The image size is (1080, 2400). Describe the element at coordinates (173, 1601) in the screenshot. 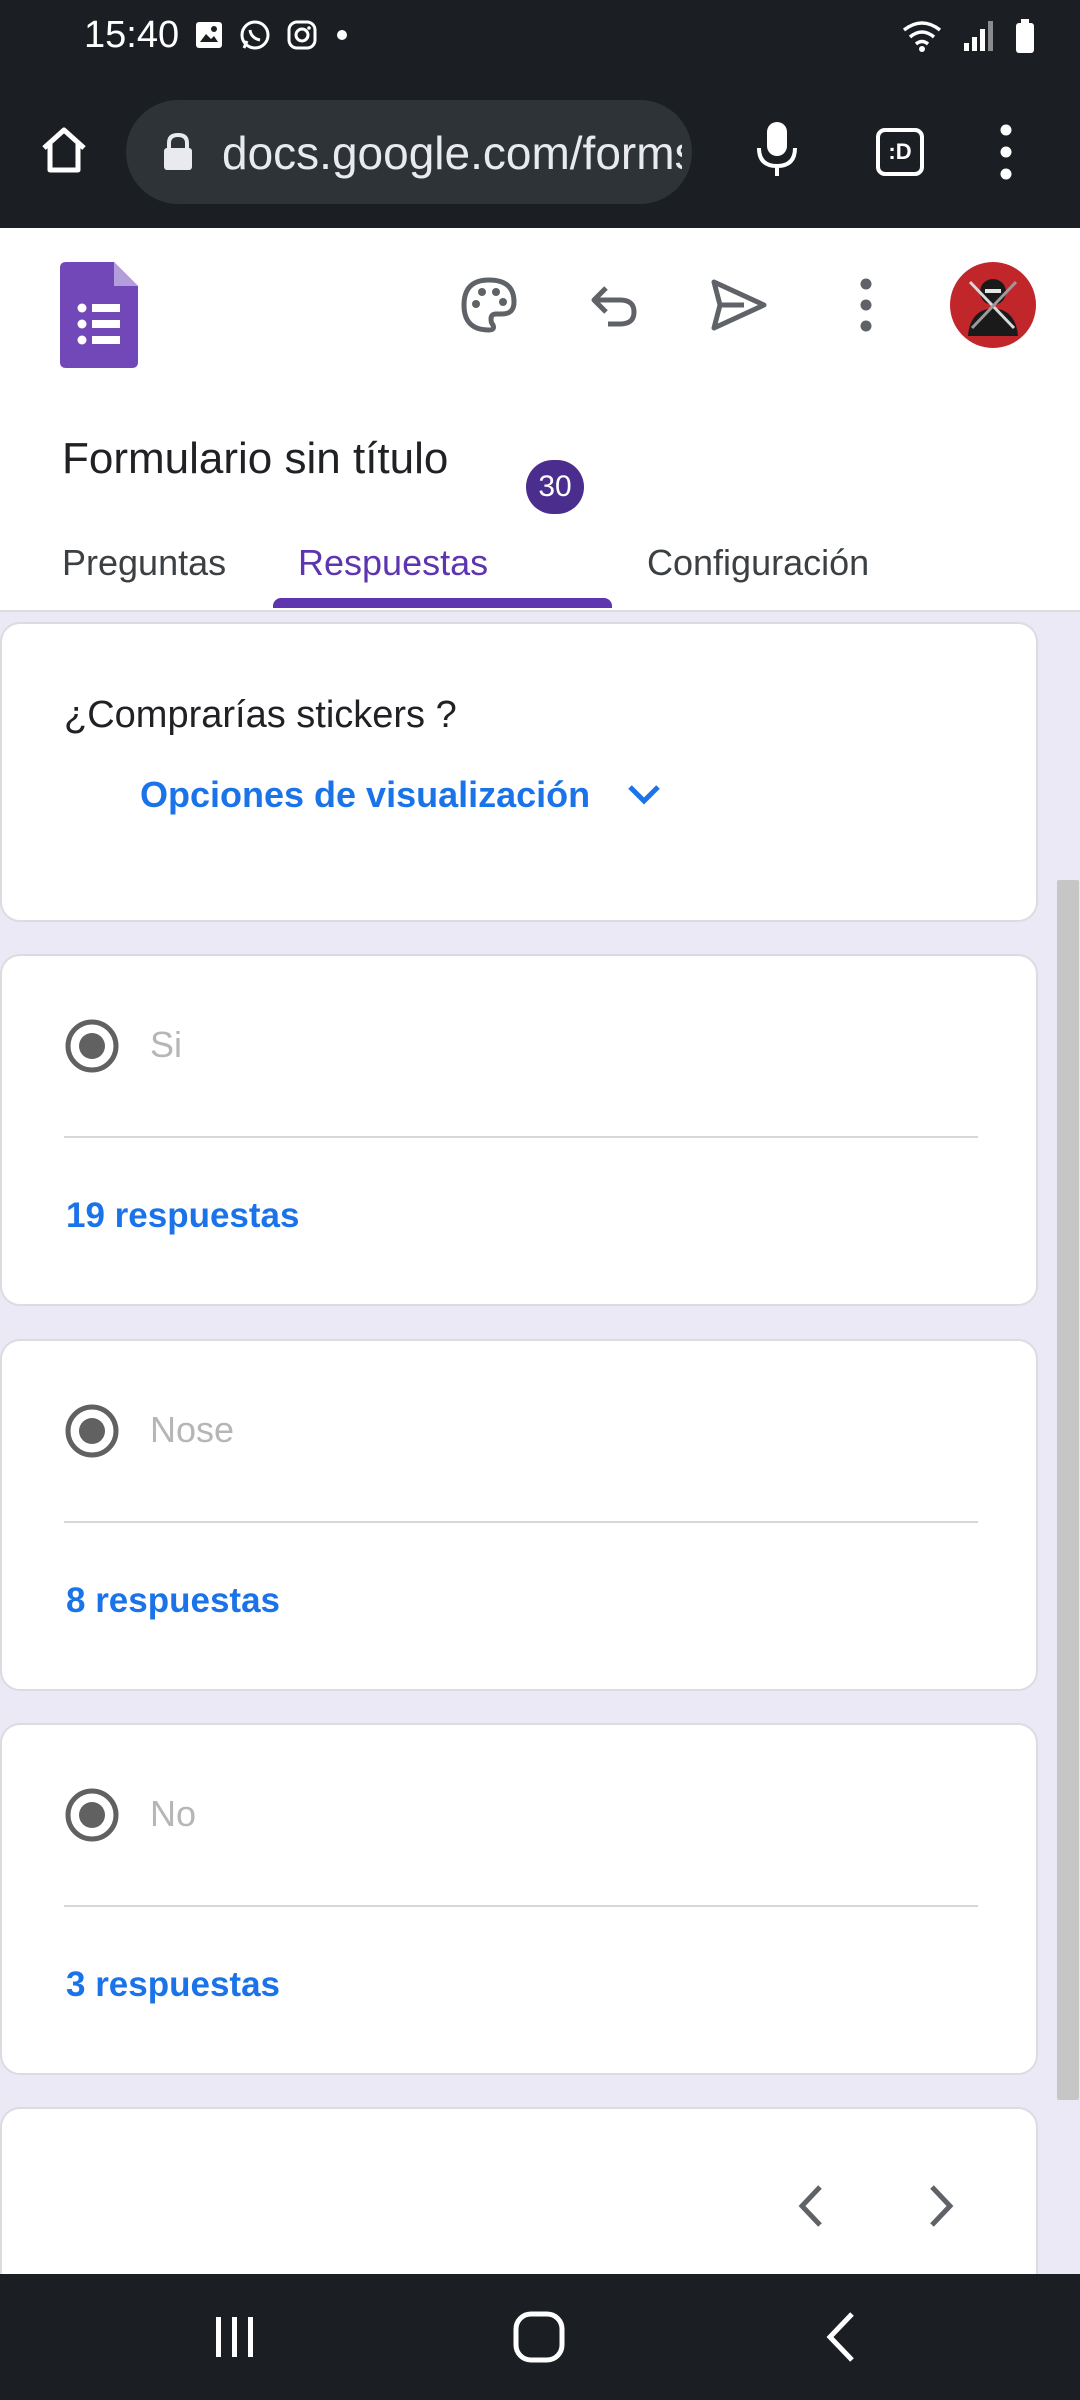

I see `option-response-count: 8 respuestas` at that location.